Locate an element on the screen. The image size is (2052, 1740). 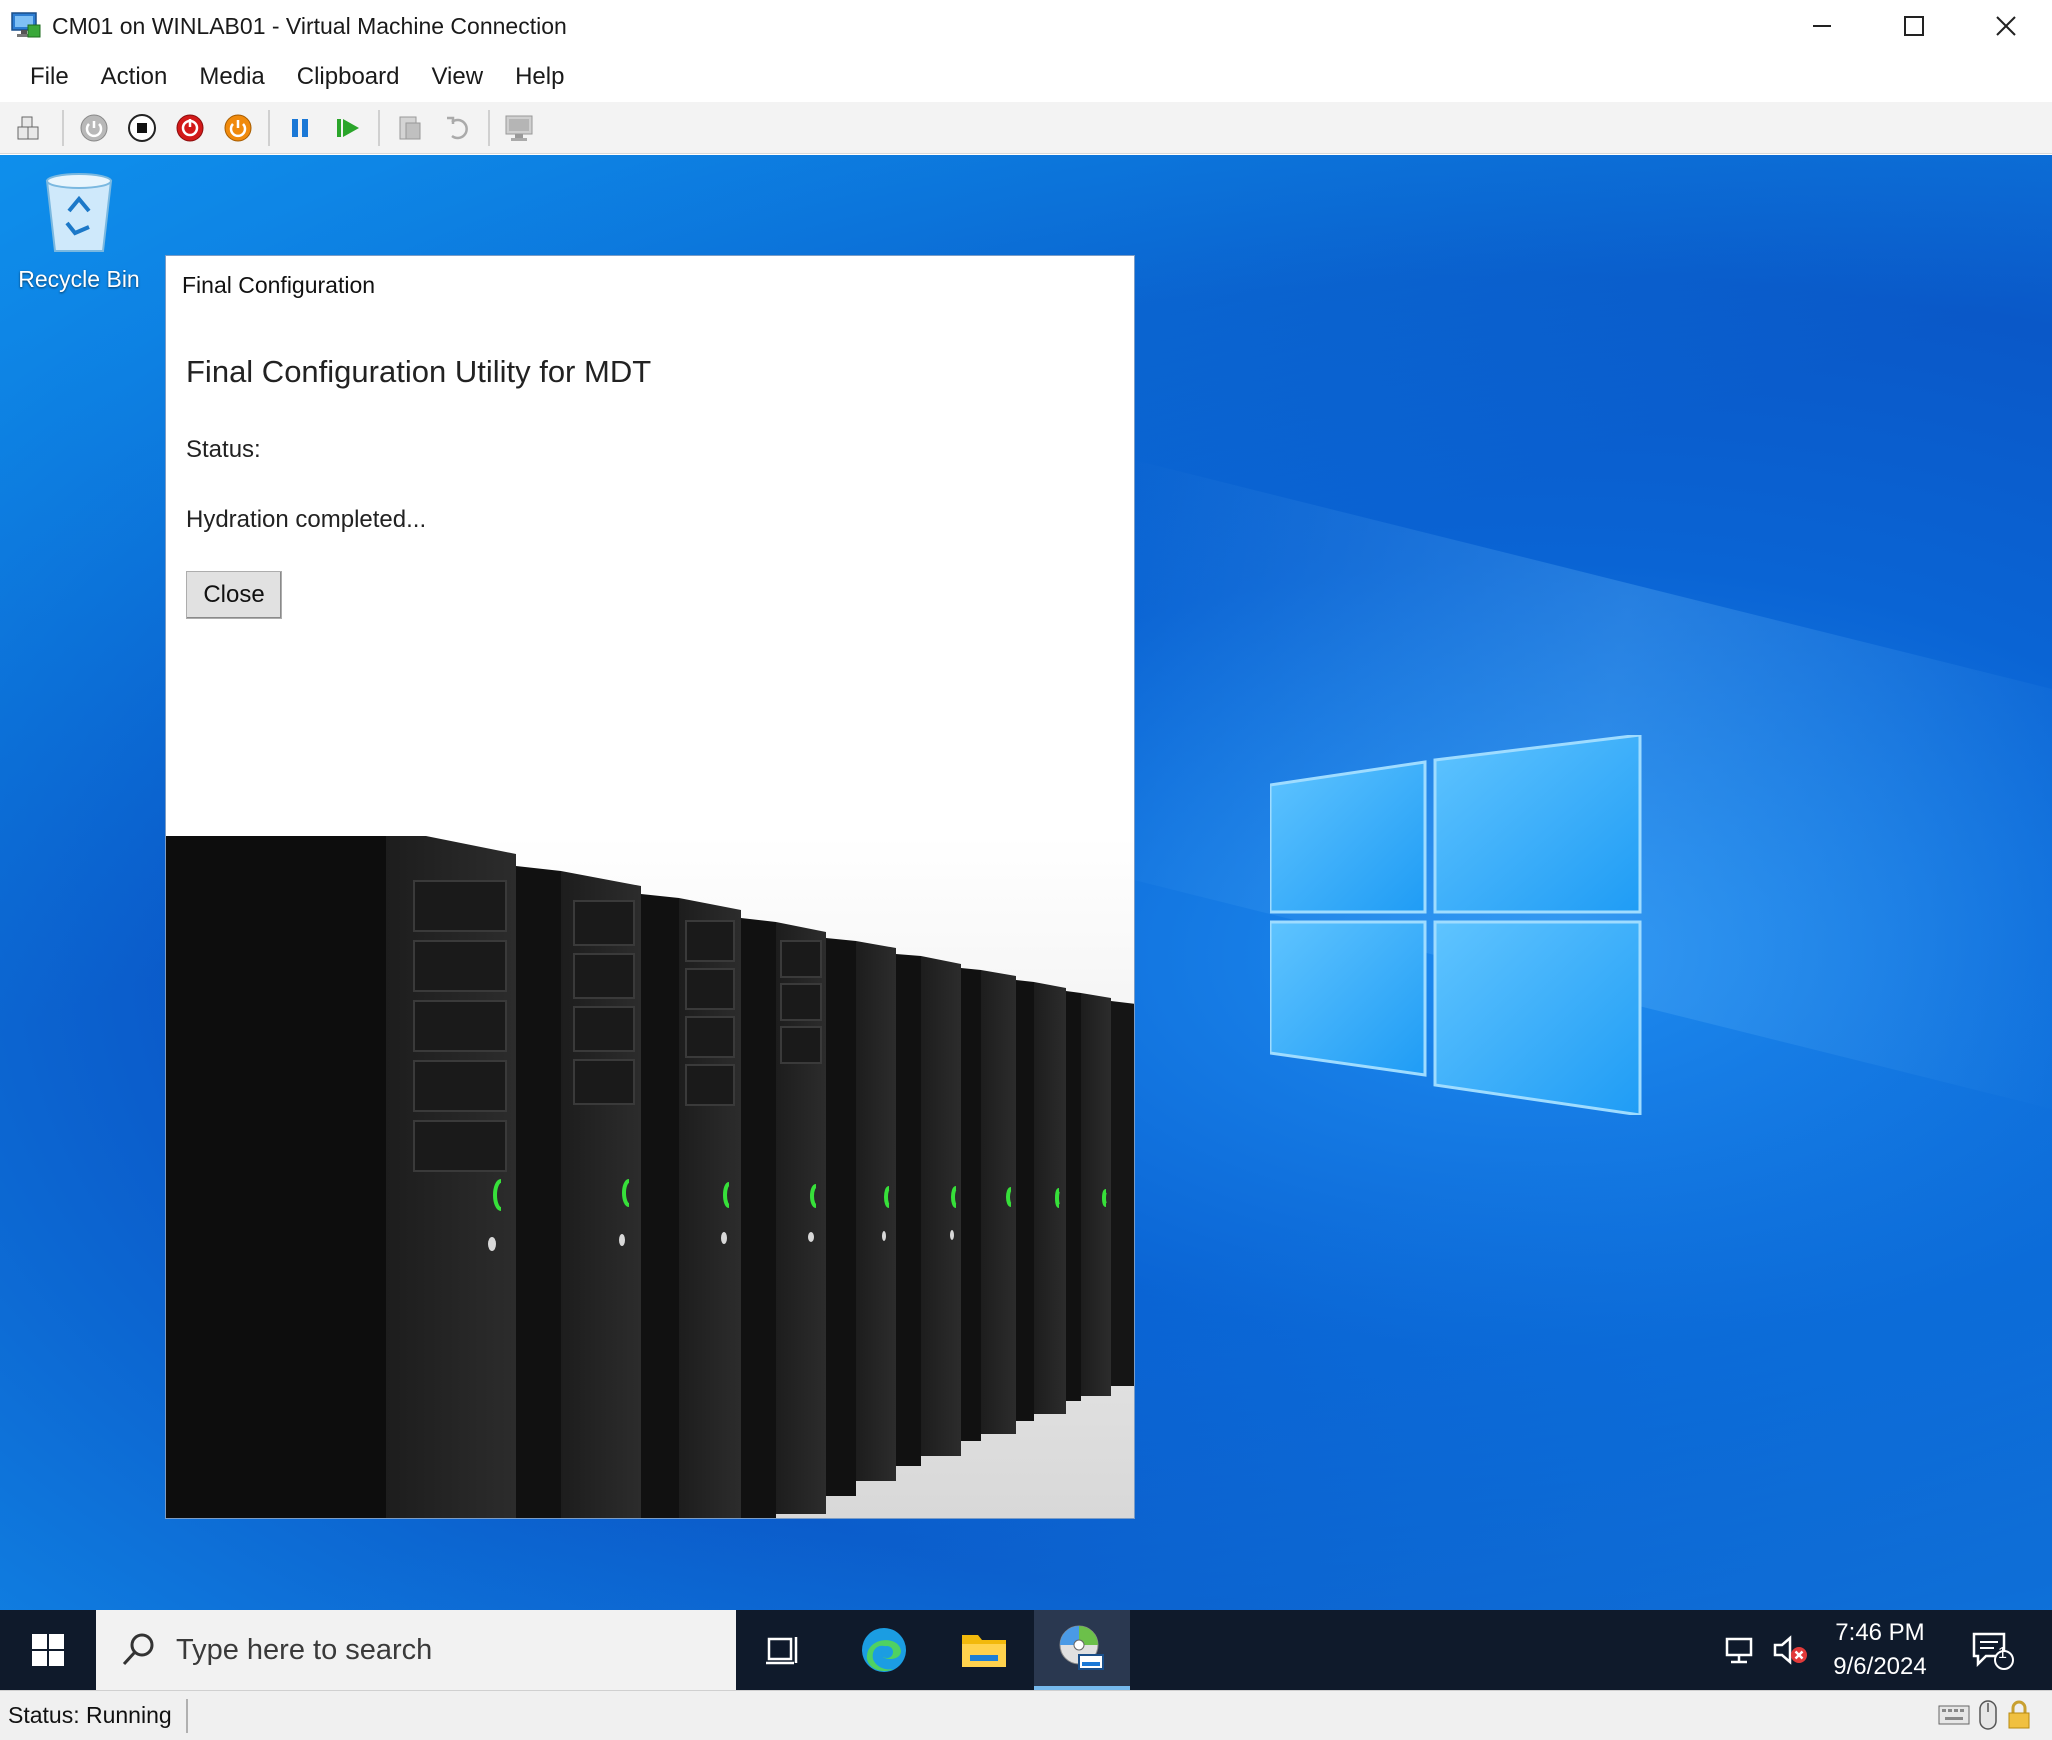
task-view-icon is located at coordinates (782, 1651).